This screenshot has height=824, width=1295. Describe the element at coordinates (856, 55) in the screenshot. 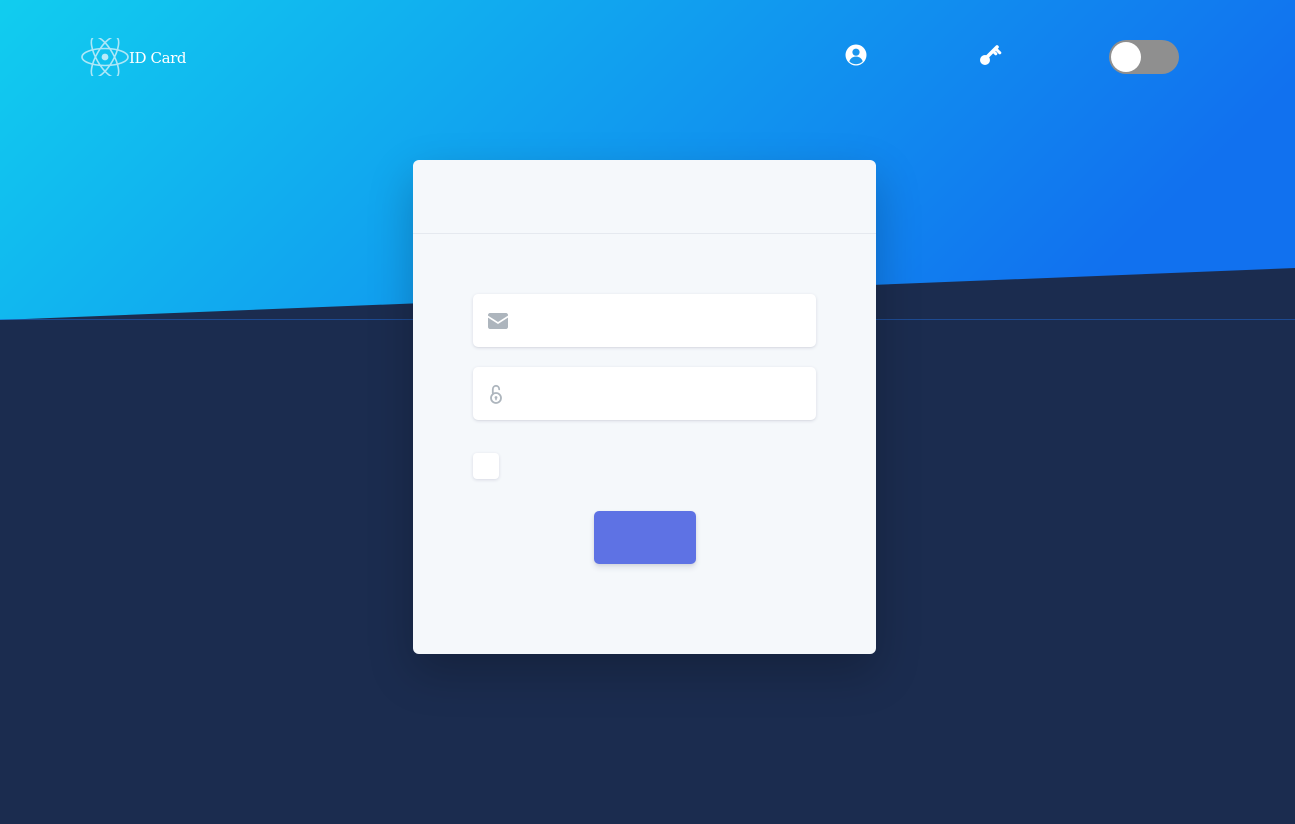

I see `user-circle-icon` at that location.